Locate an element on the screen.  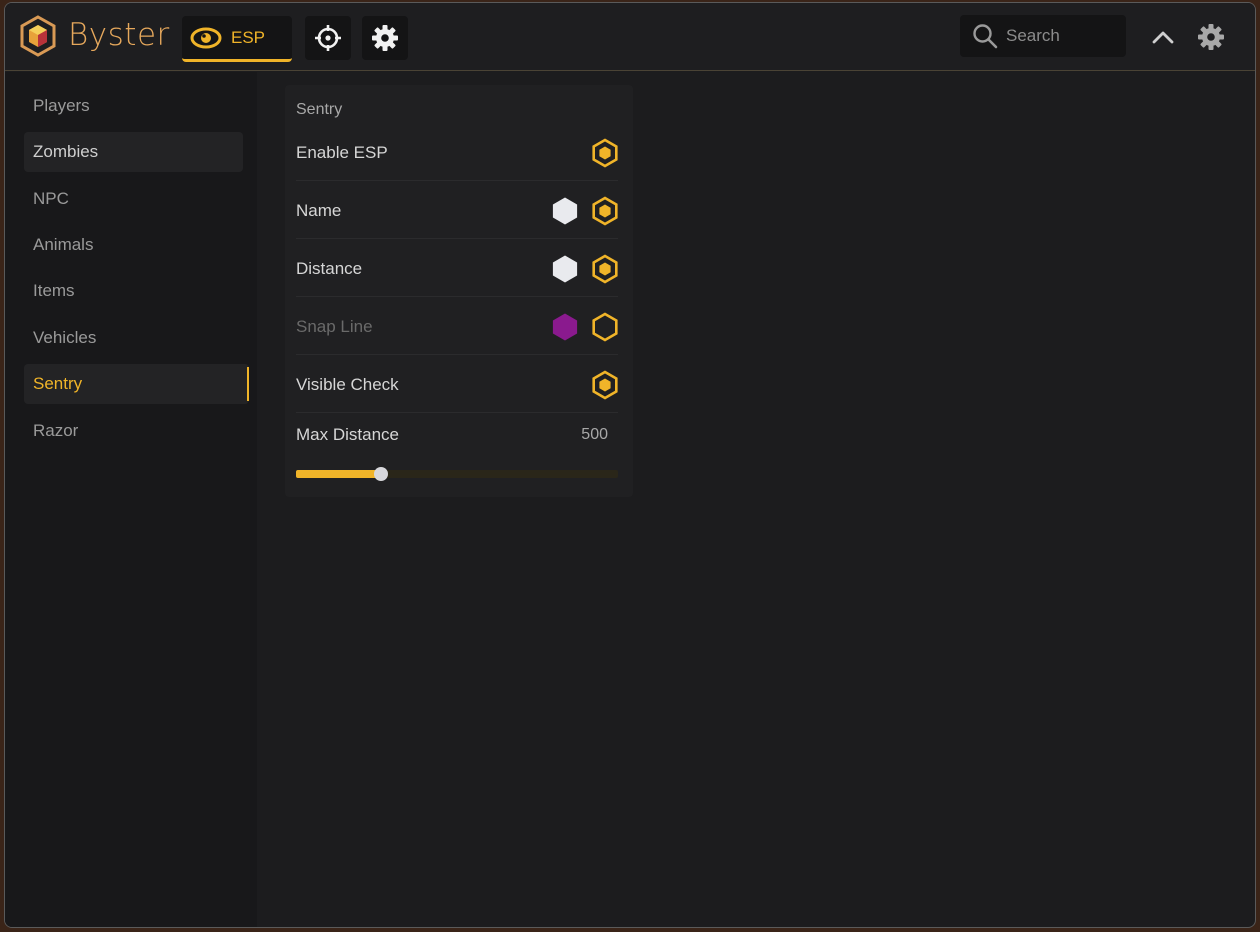
sidebar-item-label: Zombies is located at coordinates (66, 151).